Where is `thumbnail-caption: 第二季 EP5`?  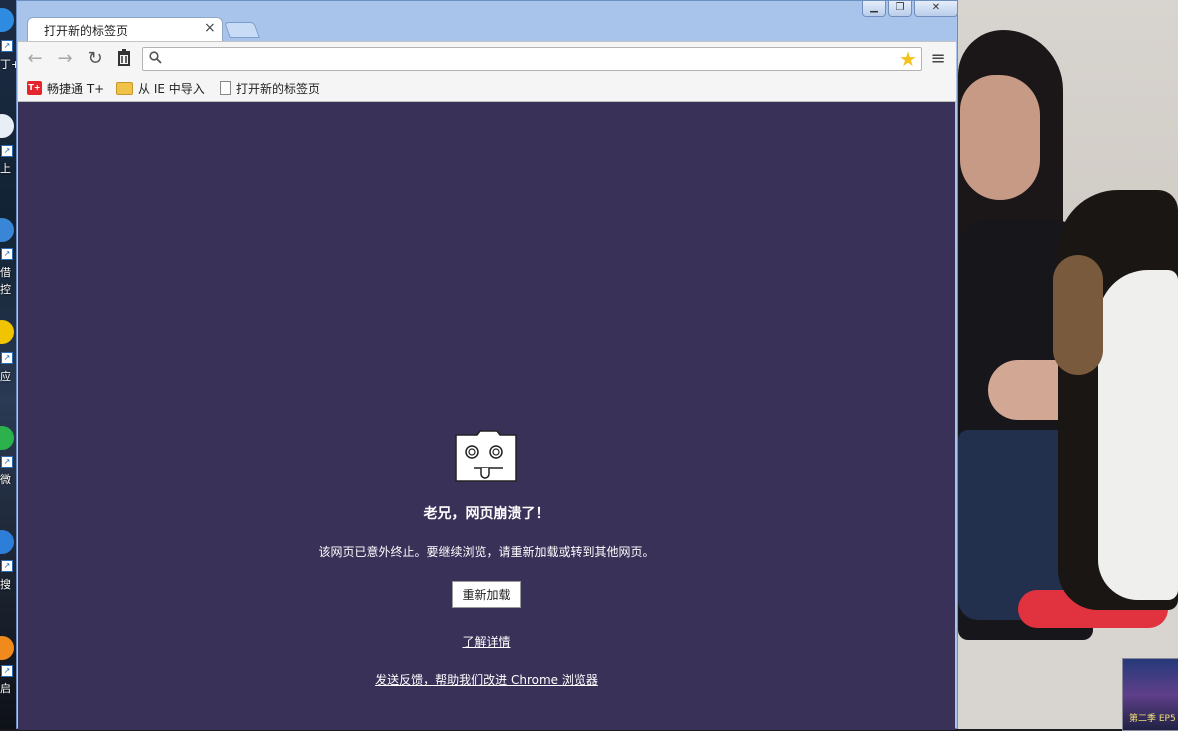 thumbnail-caption: 第二季 EP5 is located at coordinates (1152, 719).